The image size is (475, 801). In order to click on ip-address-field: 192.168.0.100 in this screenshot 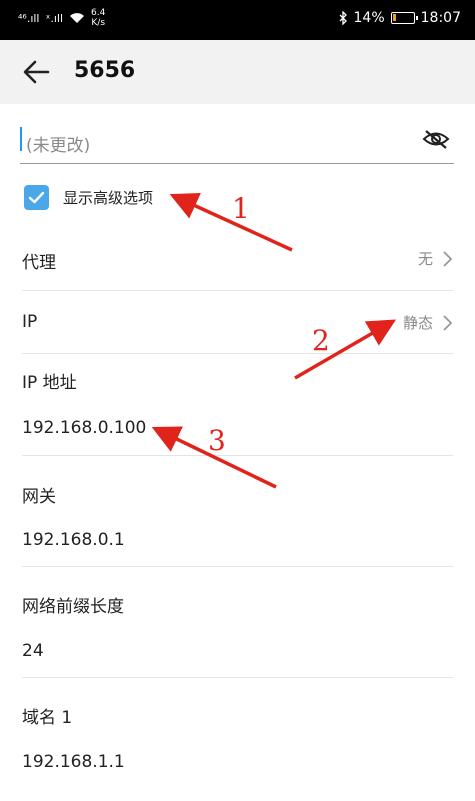, I will do `click(84, 428)`.